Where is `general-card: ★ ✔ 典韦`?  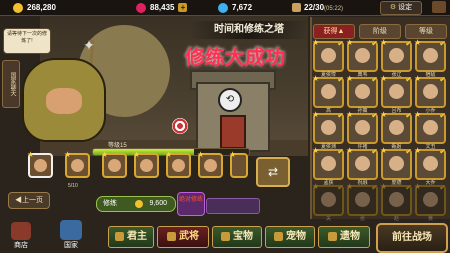
general-card: ★ ✔ 典韦 is located at coordinates (362, 58).